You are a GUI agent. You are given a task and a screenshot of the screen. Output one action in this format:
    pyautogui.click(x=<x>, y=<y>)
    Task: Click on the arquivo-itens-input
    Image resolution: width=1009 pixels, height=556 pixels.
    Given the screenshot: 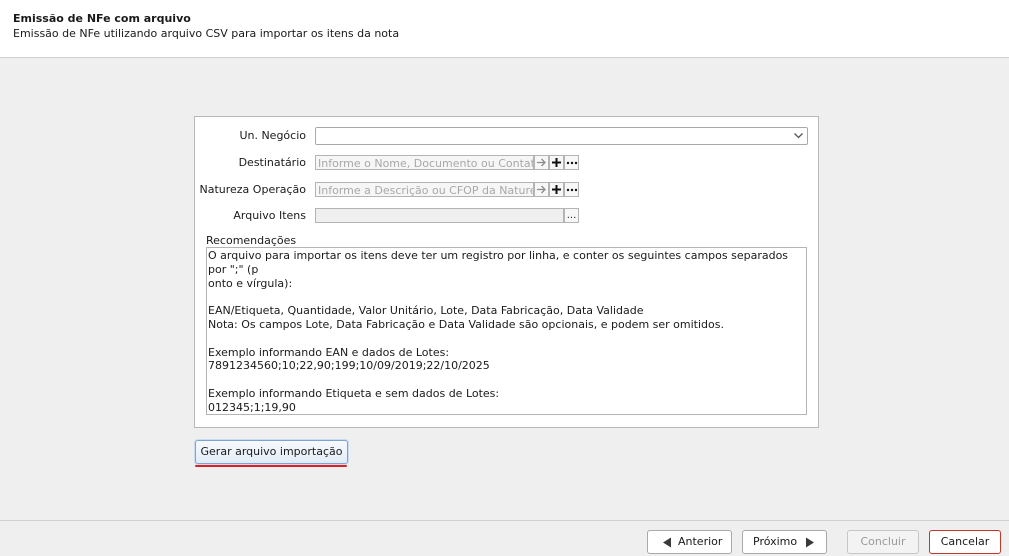 What is the action you would take?
    pyautogui.click(x=439, y=215)
    